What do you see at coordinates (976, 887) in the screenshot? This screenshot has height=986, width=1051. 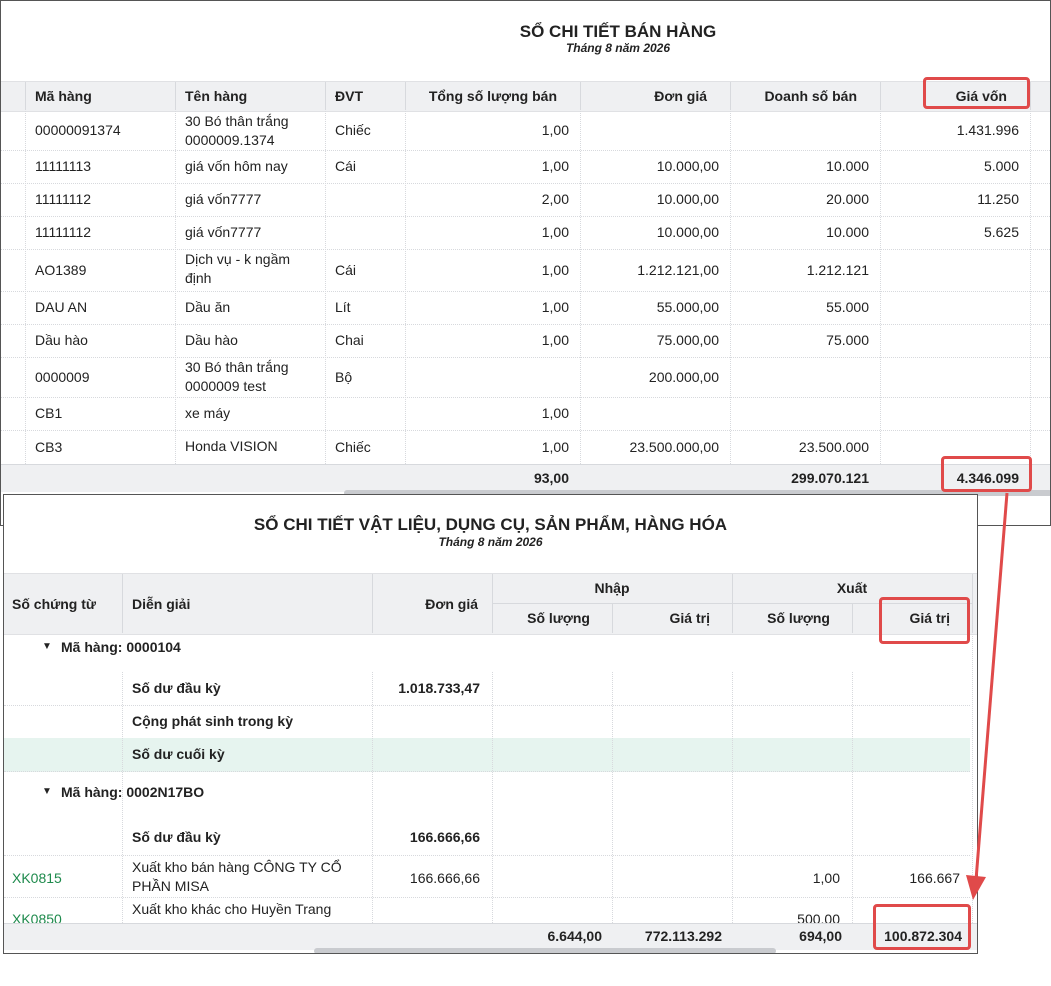 I see `arrow-head-icon` at bounding box center [976, 887].